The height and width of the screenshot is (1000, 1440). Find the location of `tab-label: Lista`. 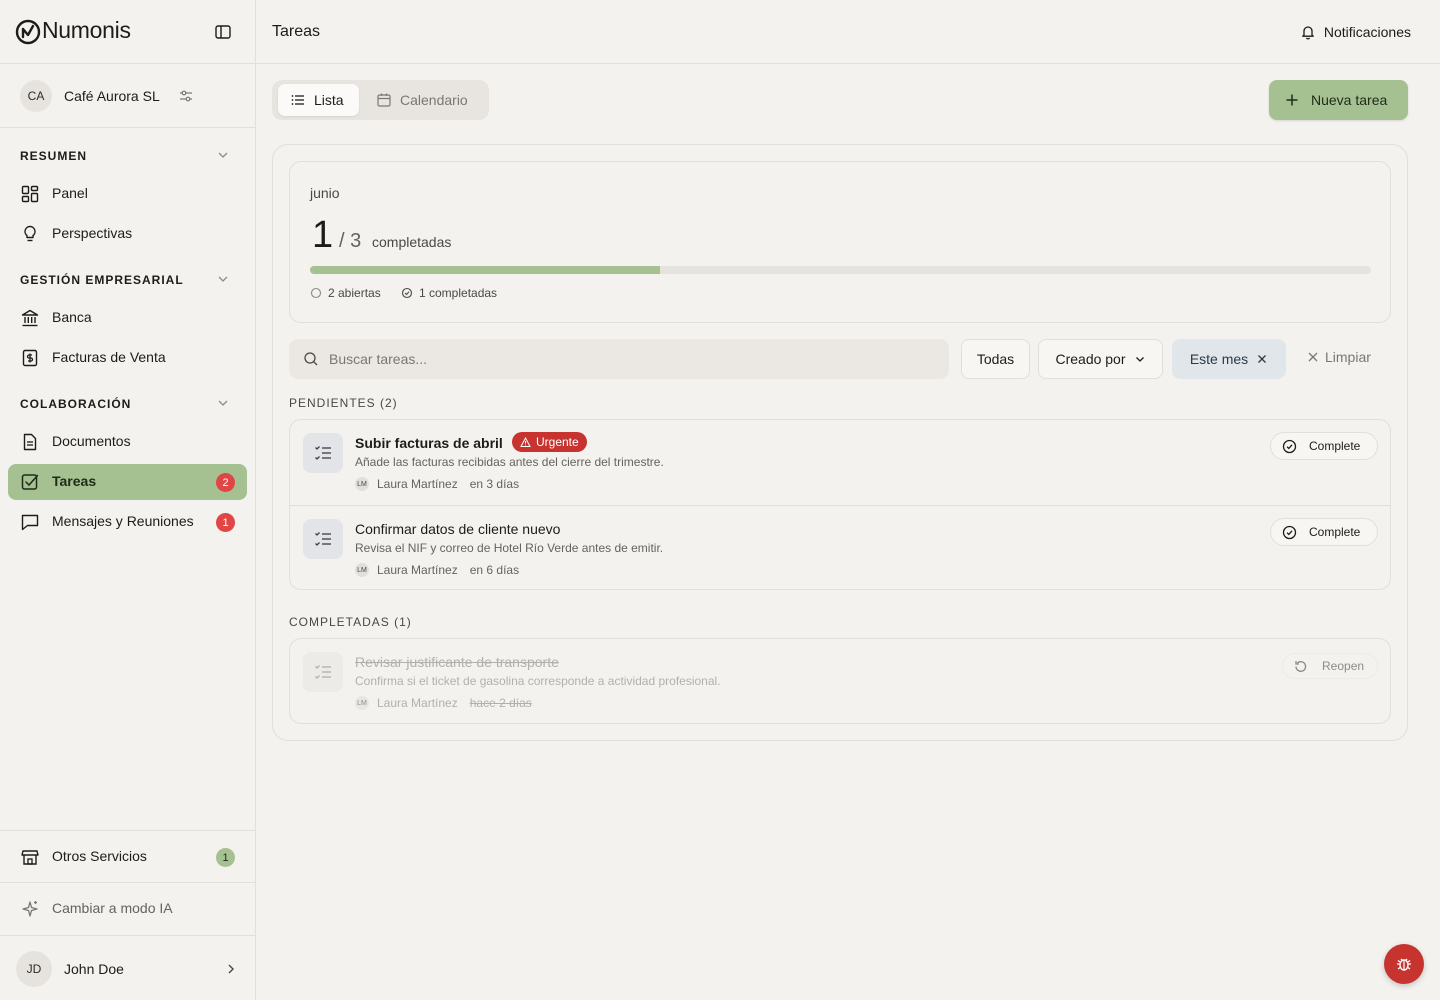

tab-label: Lista is located at coordinates (329, 100).